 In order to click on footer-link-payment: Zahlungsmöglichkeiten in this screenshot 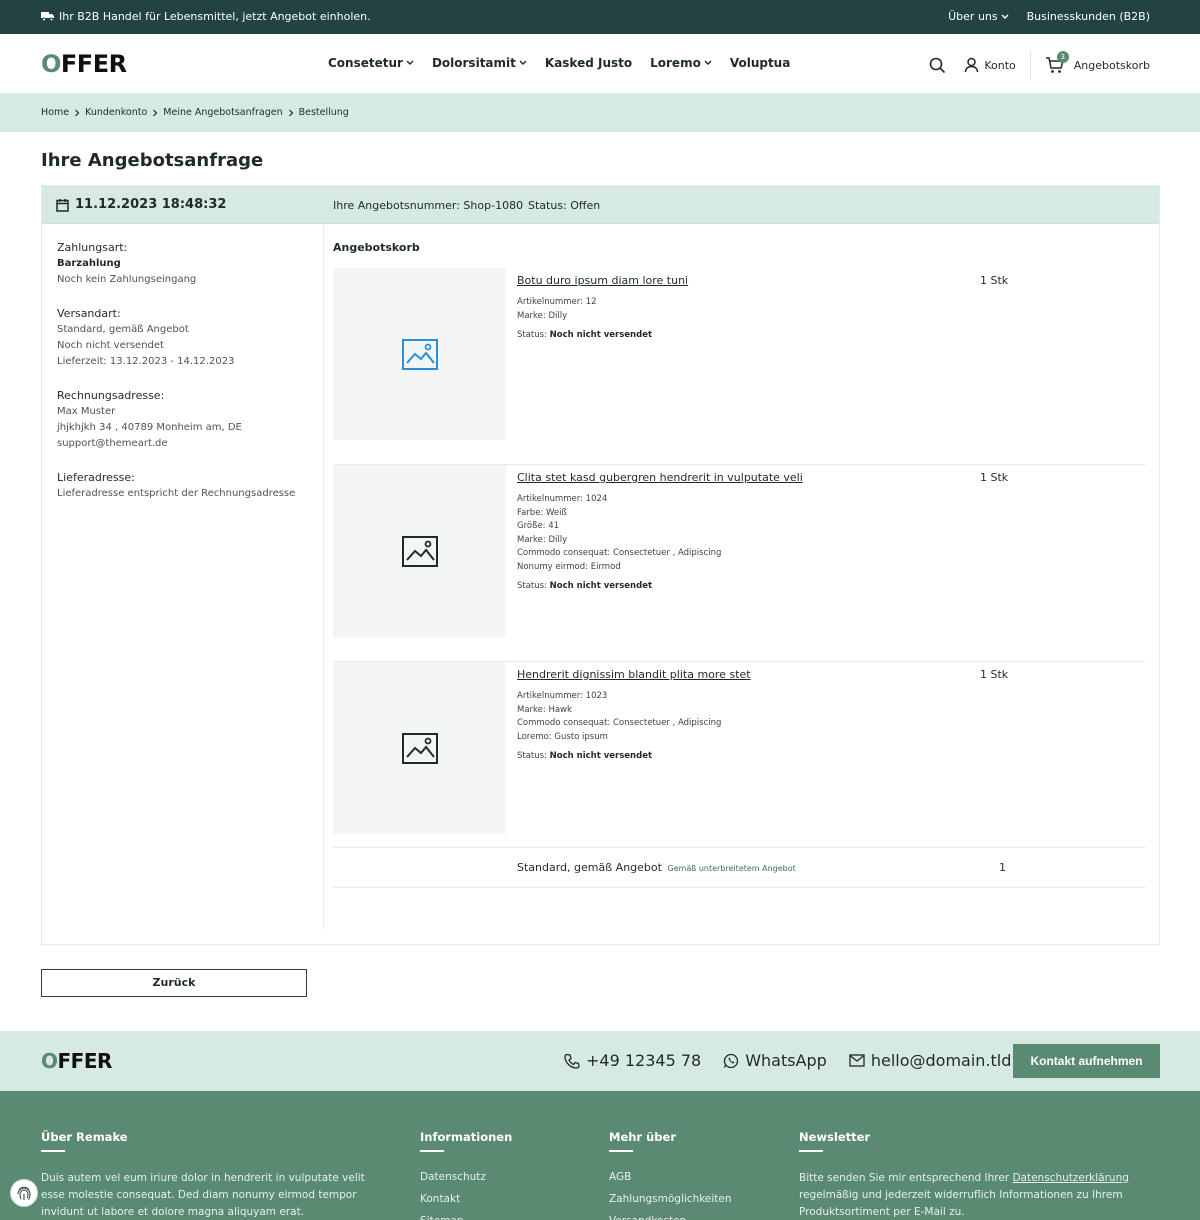, I will do `click(689, 1199)`.